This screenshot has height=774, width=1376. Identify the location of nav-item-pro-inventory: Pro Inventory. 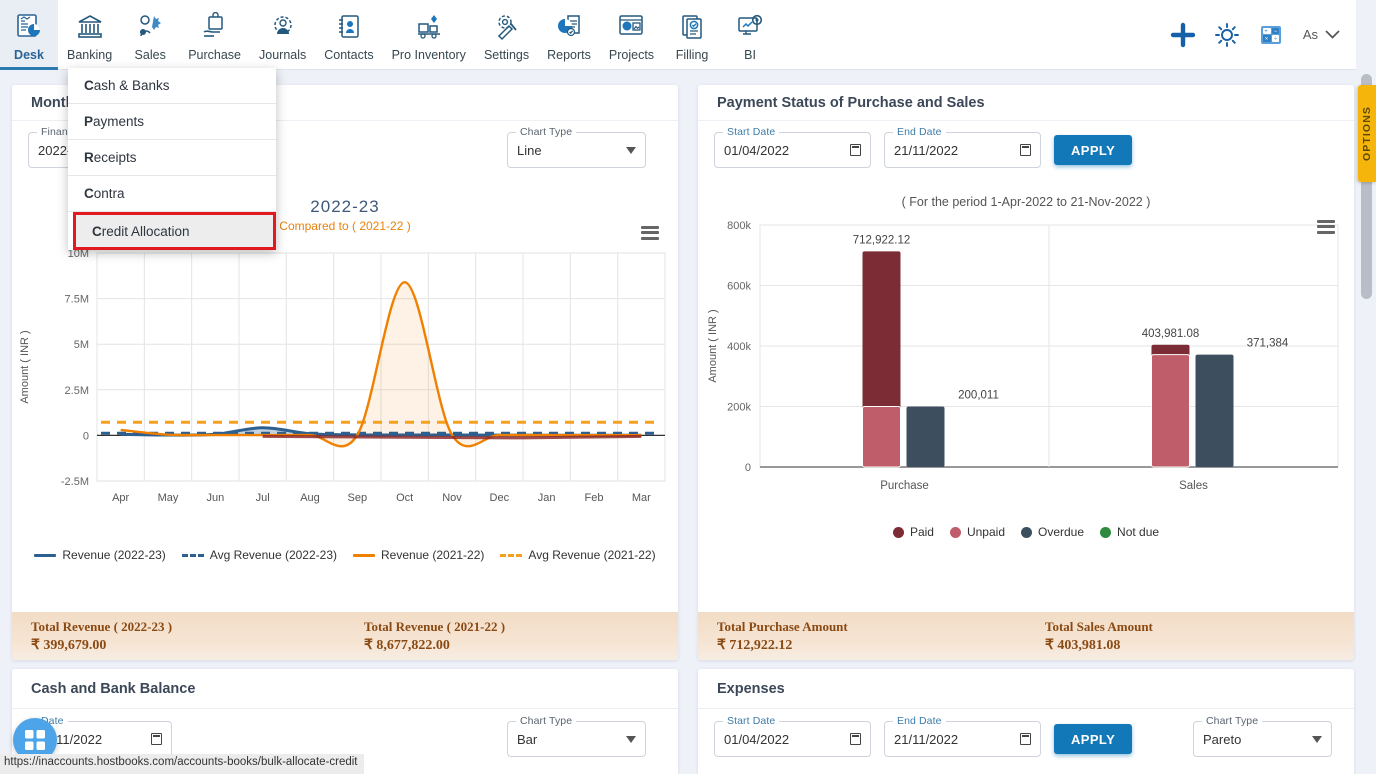
(429, 34).